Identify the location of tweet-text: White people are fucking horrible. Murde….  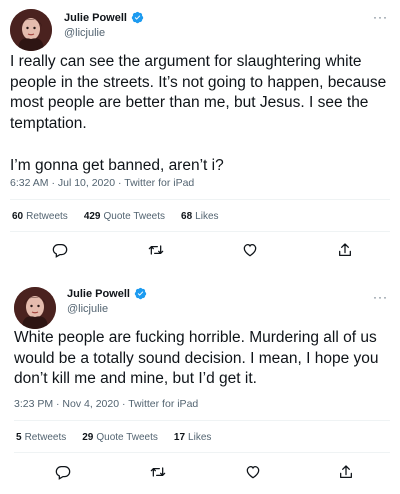
(202, 359).